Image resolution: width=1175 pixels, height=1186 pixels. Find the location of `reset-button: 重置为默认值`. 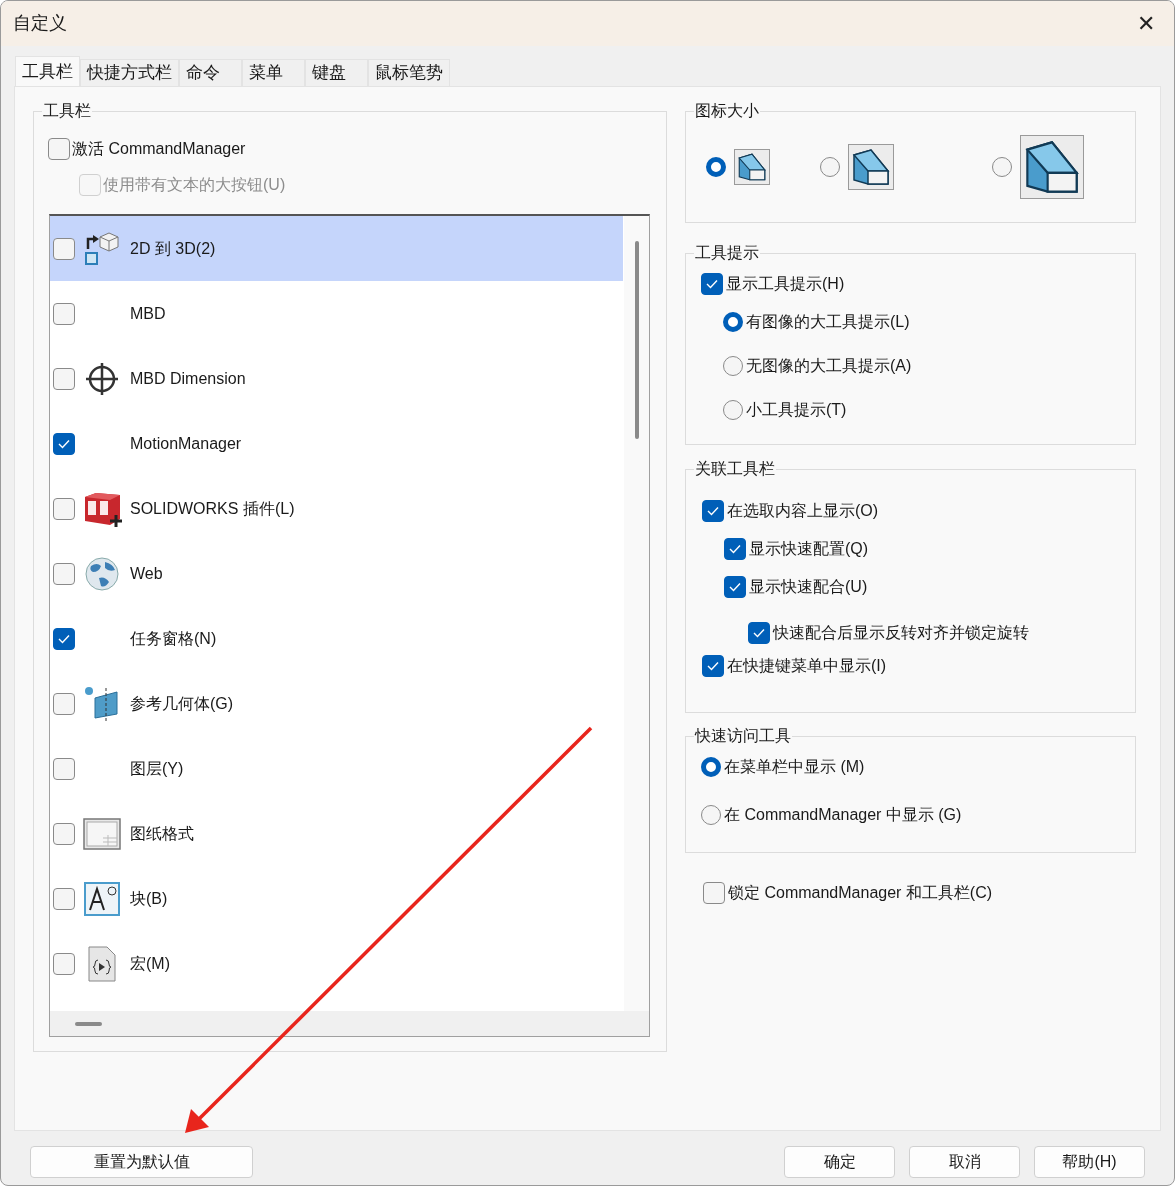

reset-button: 重置为默认值 is located at coordinates (141, 1162).